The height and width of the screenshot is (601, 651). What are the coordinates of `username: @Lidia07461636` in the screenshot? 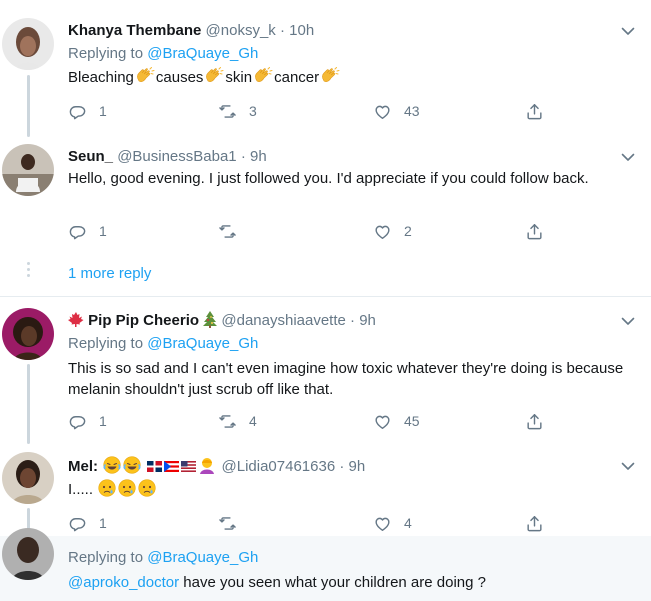 It's located at (279, 466).